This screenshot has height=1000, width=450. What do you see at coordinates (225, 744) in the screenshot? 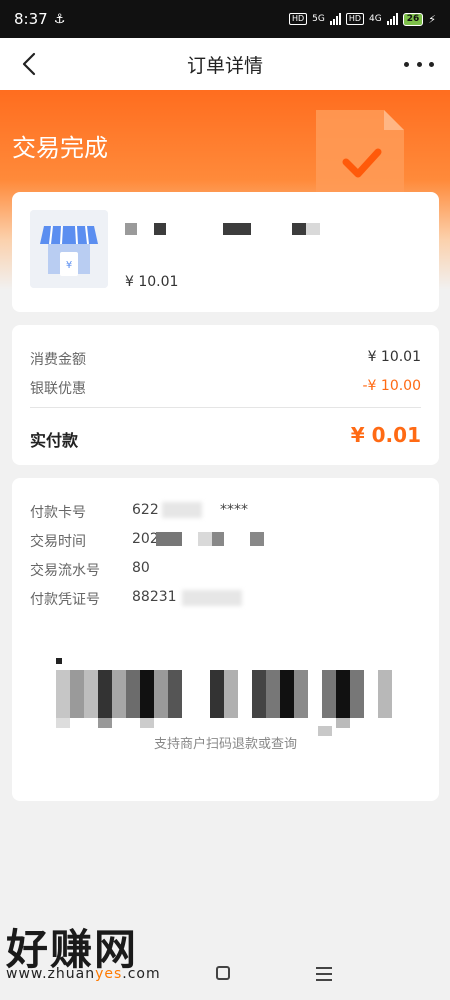
I see `barcode-caption: 支持商户扫码退款或查询` at bounding box center [225, 744].